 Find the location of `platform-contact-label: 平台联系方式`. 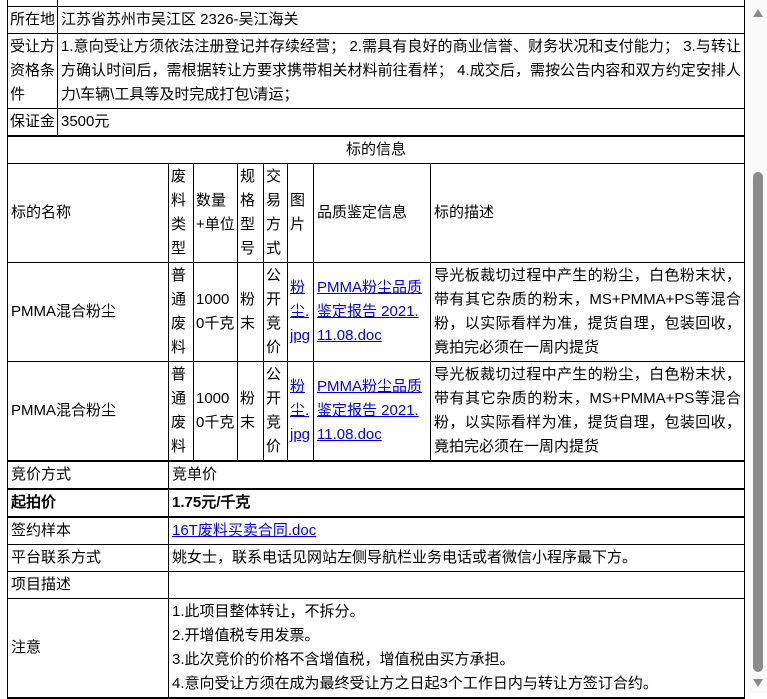

platform-contact-label: 平台联系方式 is located at coordinates (88, 558).